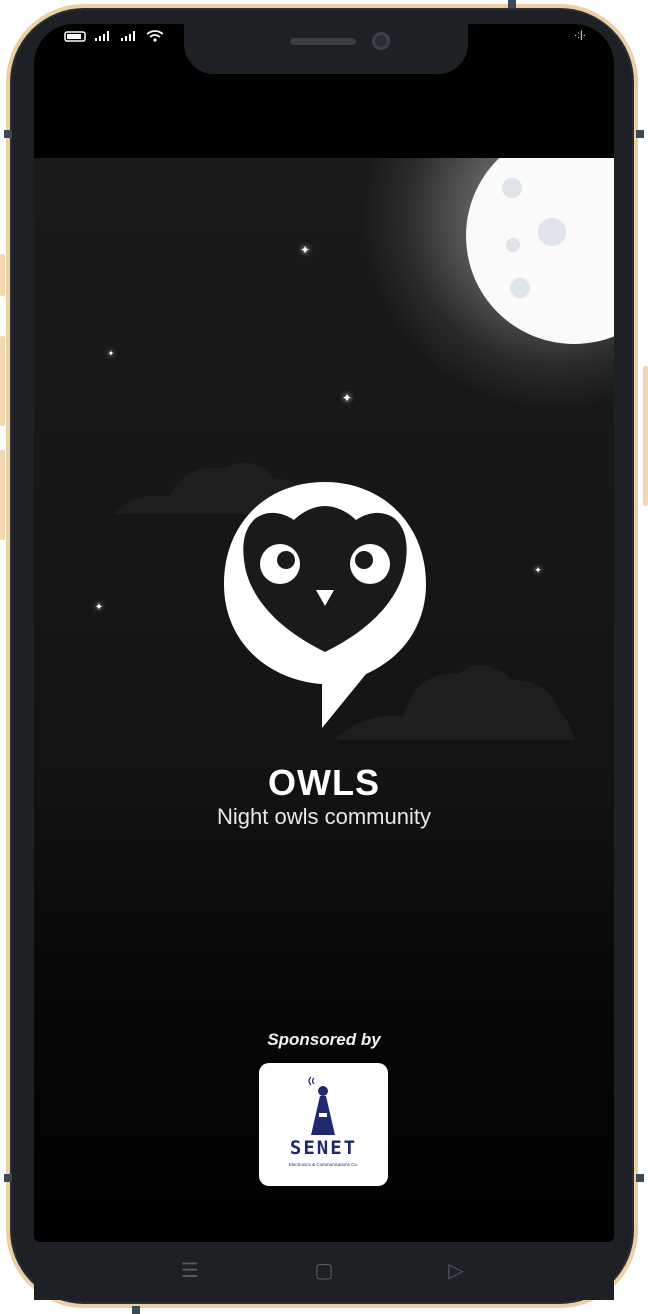 Image resolution: width=648 pixels, height=1314 pixels. Describe the element at coordinates (155, 36) in the screenshot. I see `wifi-icon` at that location.